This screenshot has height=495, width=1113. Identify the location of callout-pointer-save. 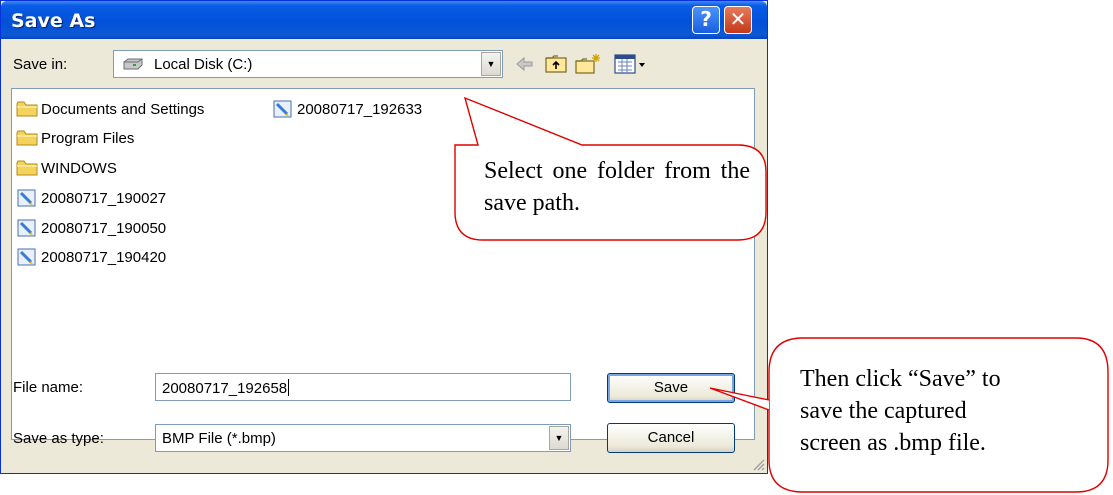
(739, 399).